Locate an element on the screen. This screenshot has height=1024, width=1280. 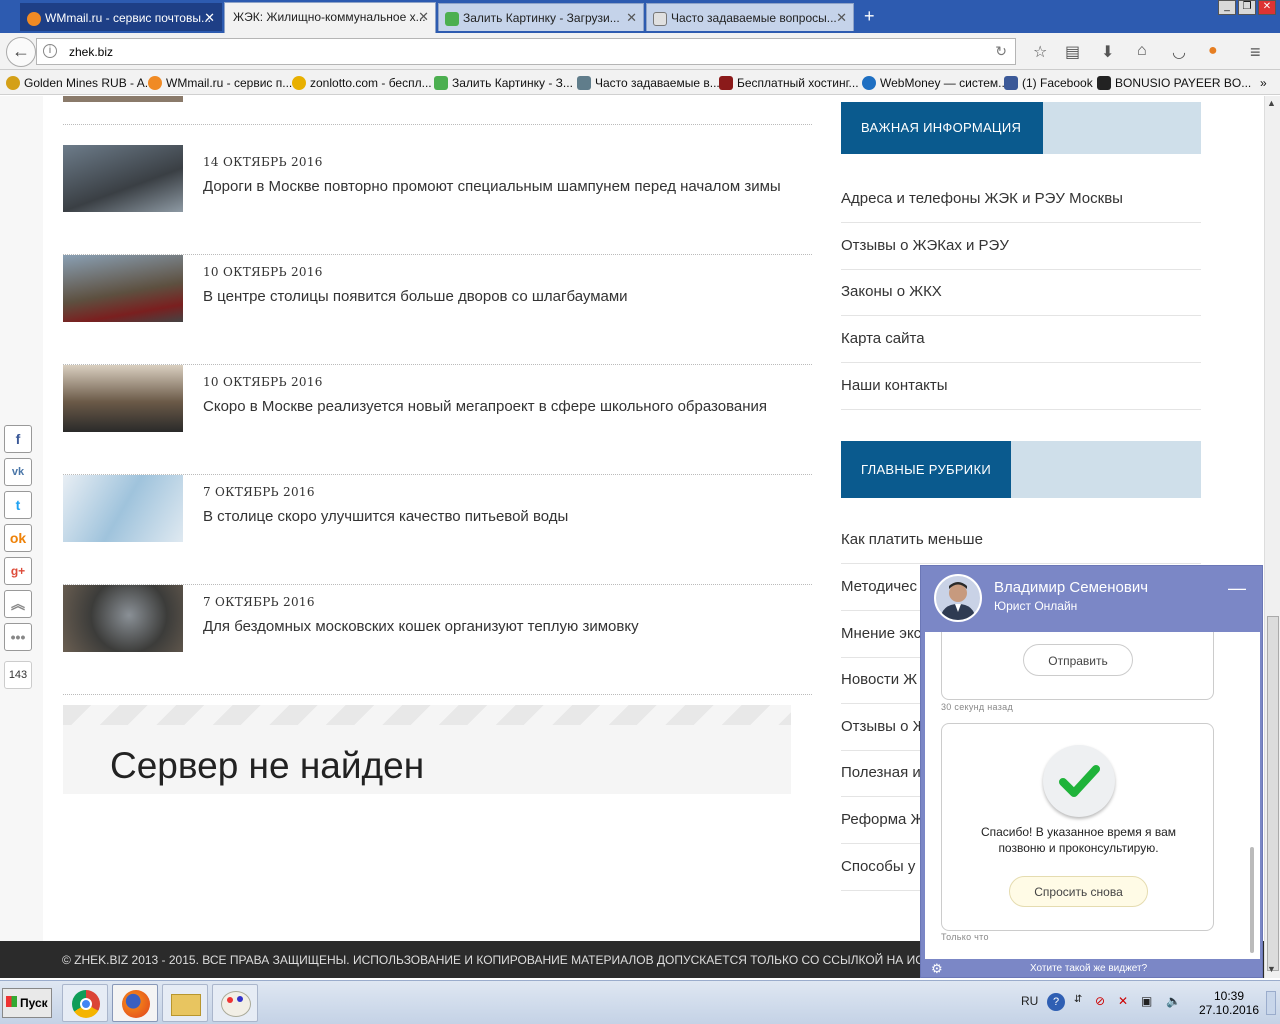
vk-share-icon: vk is located at coordinates (18, 472).